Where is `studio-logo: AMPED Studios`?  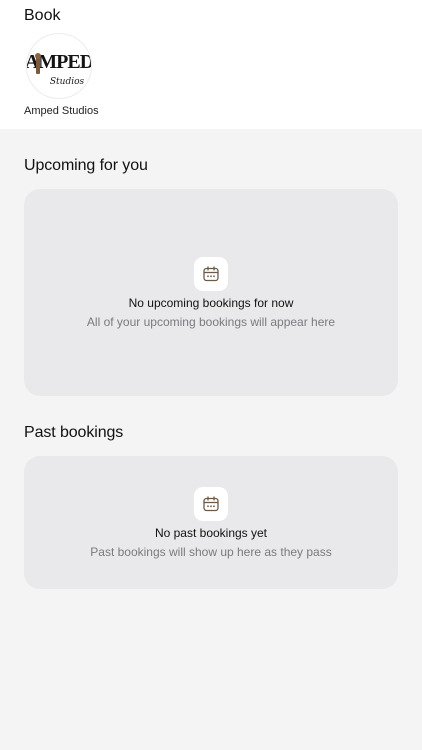
studio-logo: AMPED Studios is located at coordinates (59, 66).